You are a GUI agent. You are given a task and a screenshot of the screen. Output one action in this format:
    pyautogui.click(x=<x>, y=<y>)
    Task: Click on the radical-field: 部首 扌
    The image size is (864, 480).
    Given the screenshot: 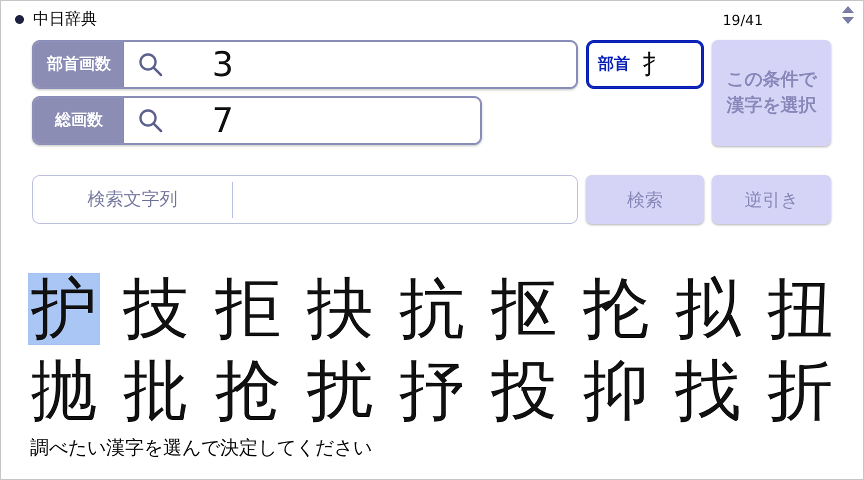 What is the action you would take?
    pyautogui.click(x=645, y=64)
    